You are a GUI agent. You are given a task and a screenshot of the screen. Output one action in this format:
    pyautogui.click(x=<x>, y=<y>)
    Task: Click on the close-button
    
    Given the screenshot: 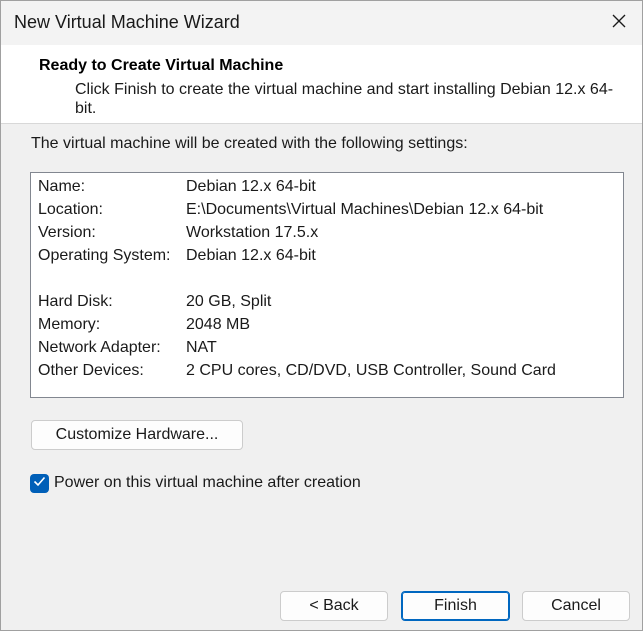 What is the action you would take?
    pyautogui.click(x=619, y=23)
    